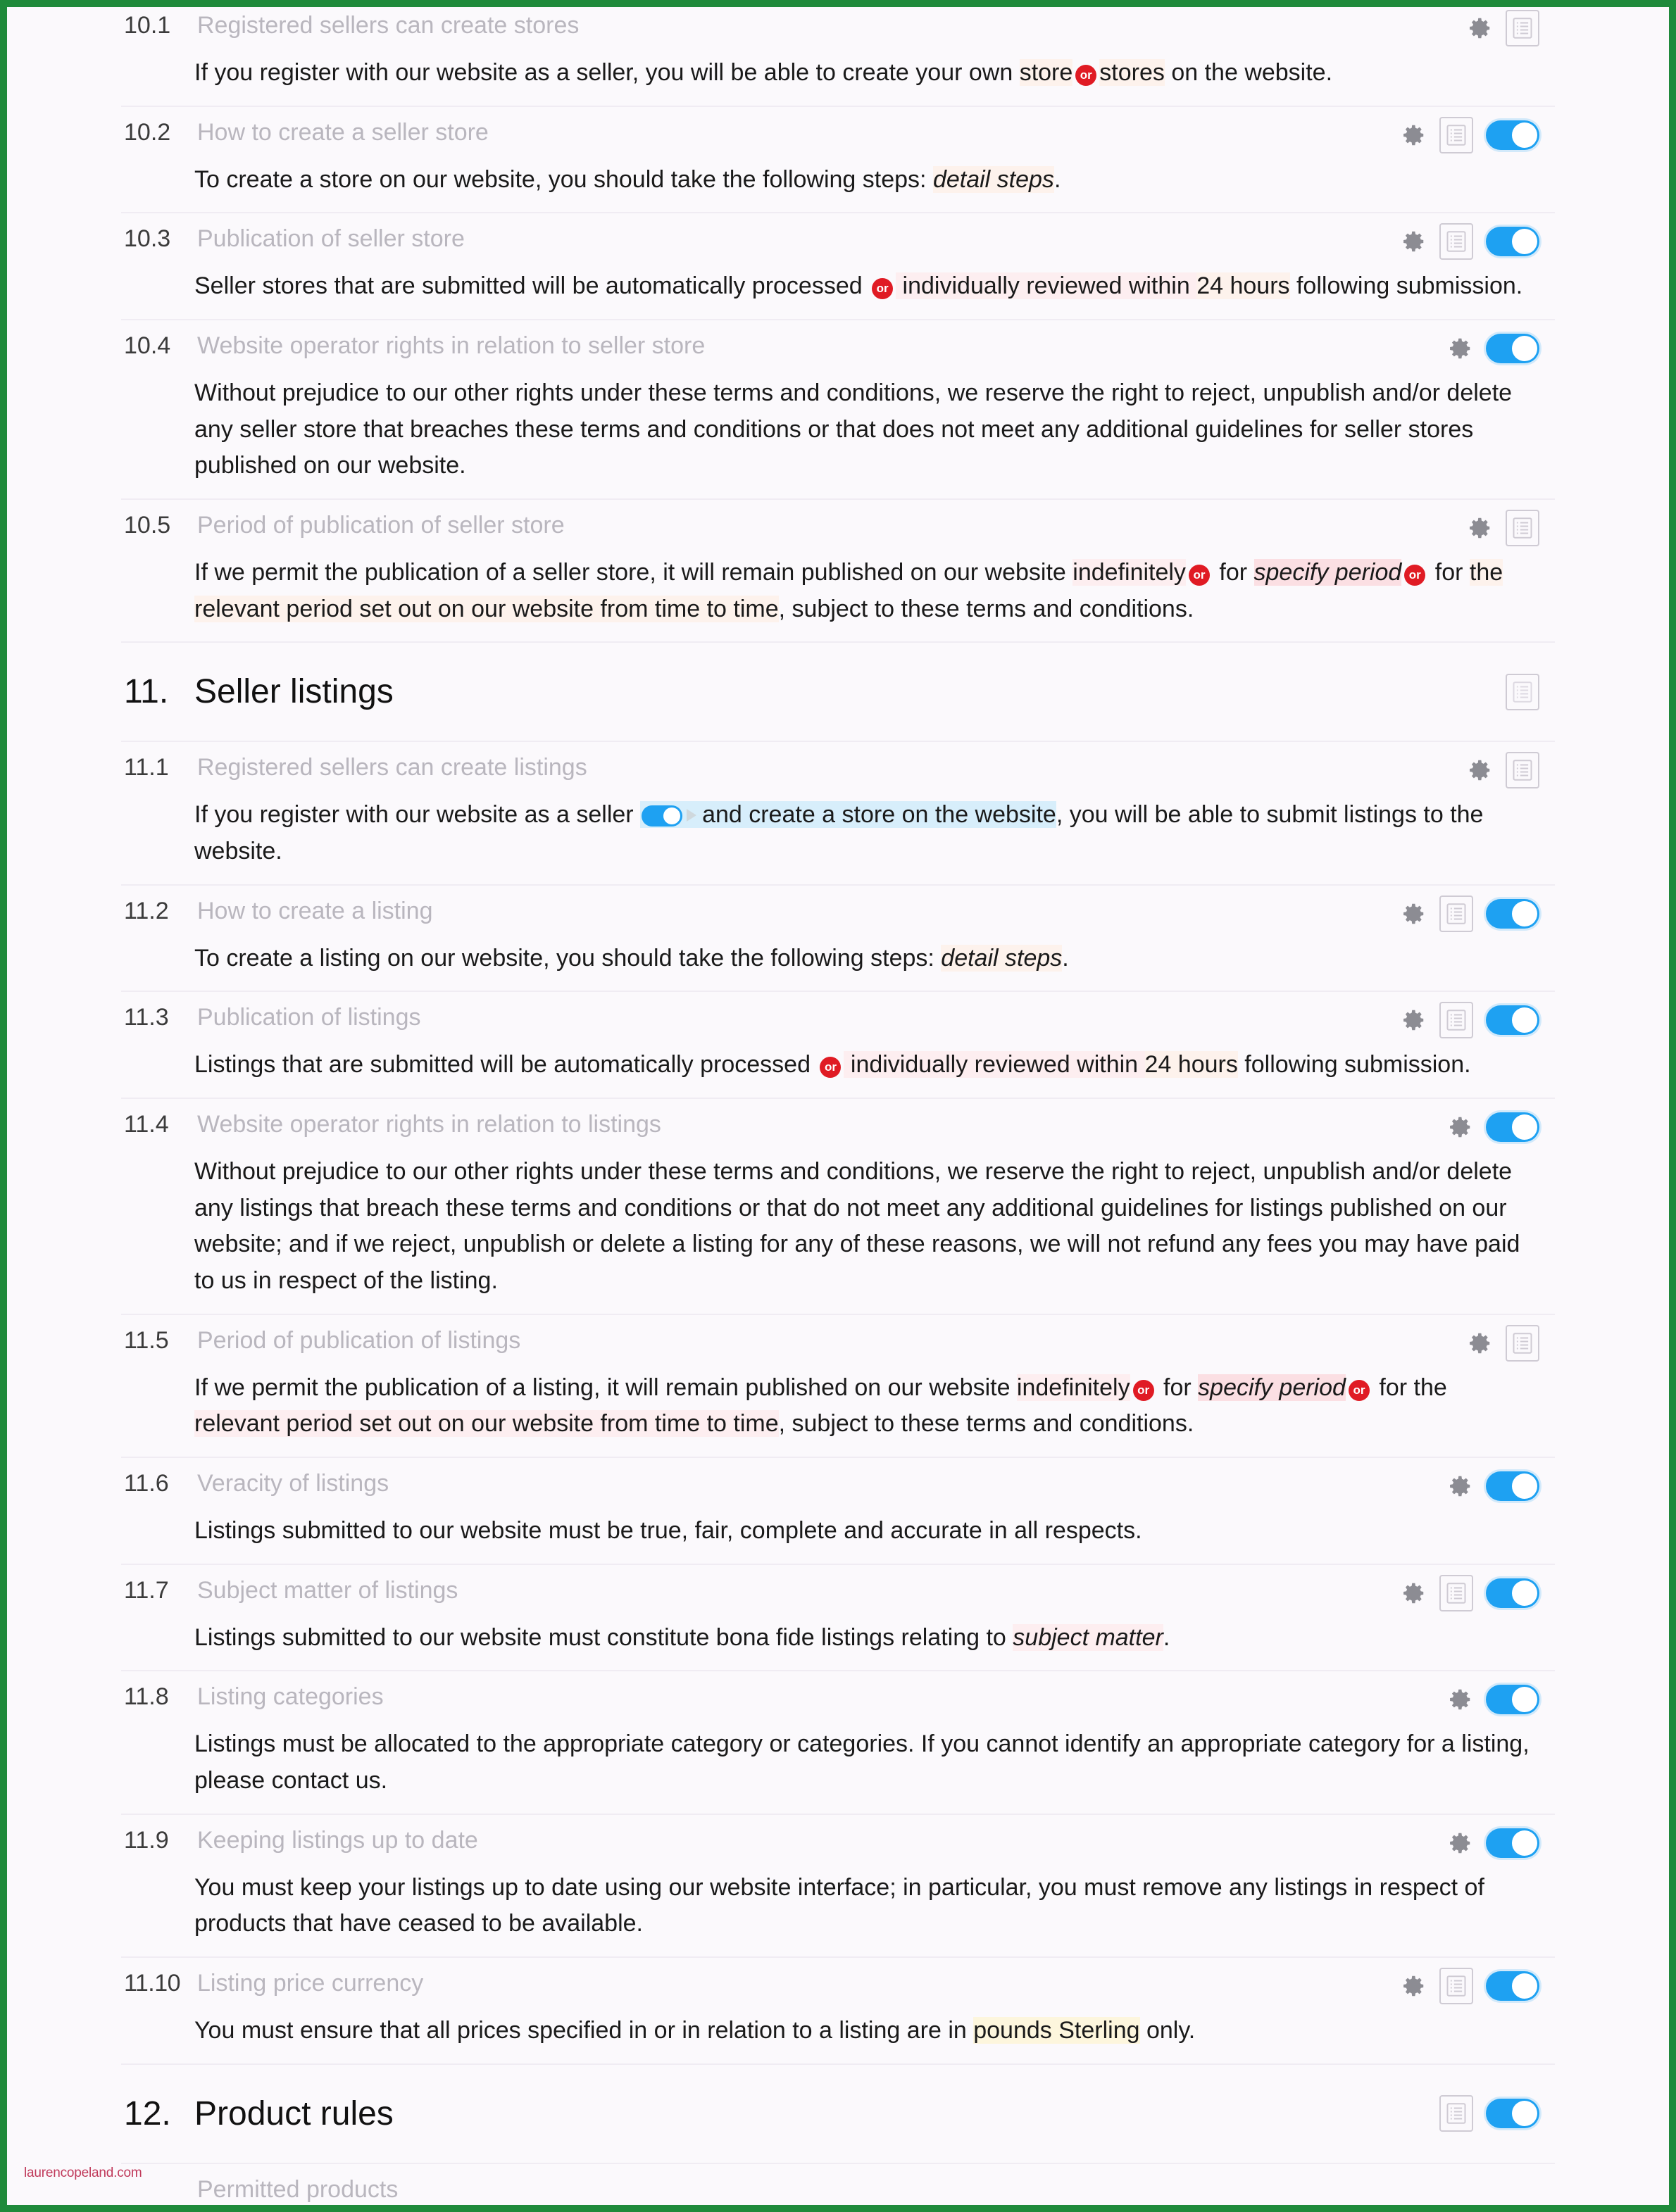 Image resolution: width=1676 pixels, height=2212 pixels. I want to click on clause-number: 11.5, so click(147, 1340).